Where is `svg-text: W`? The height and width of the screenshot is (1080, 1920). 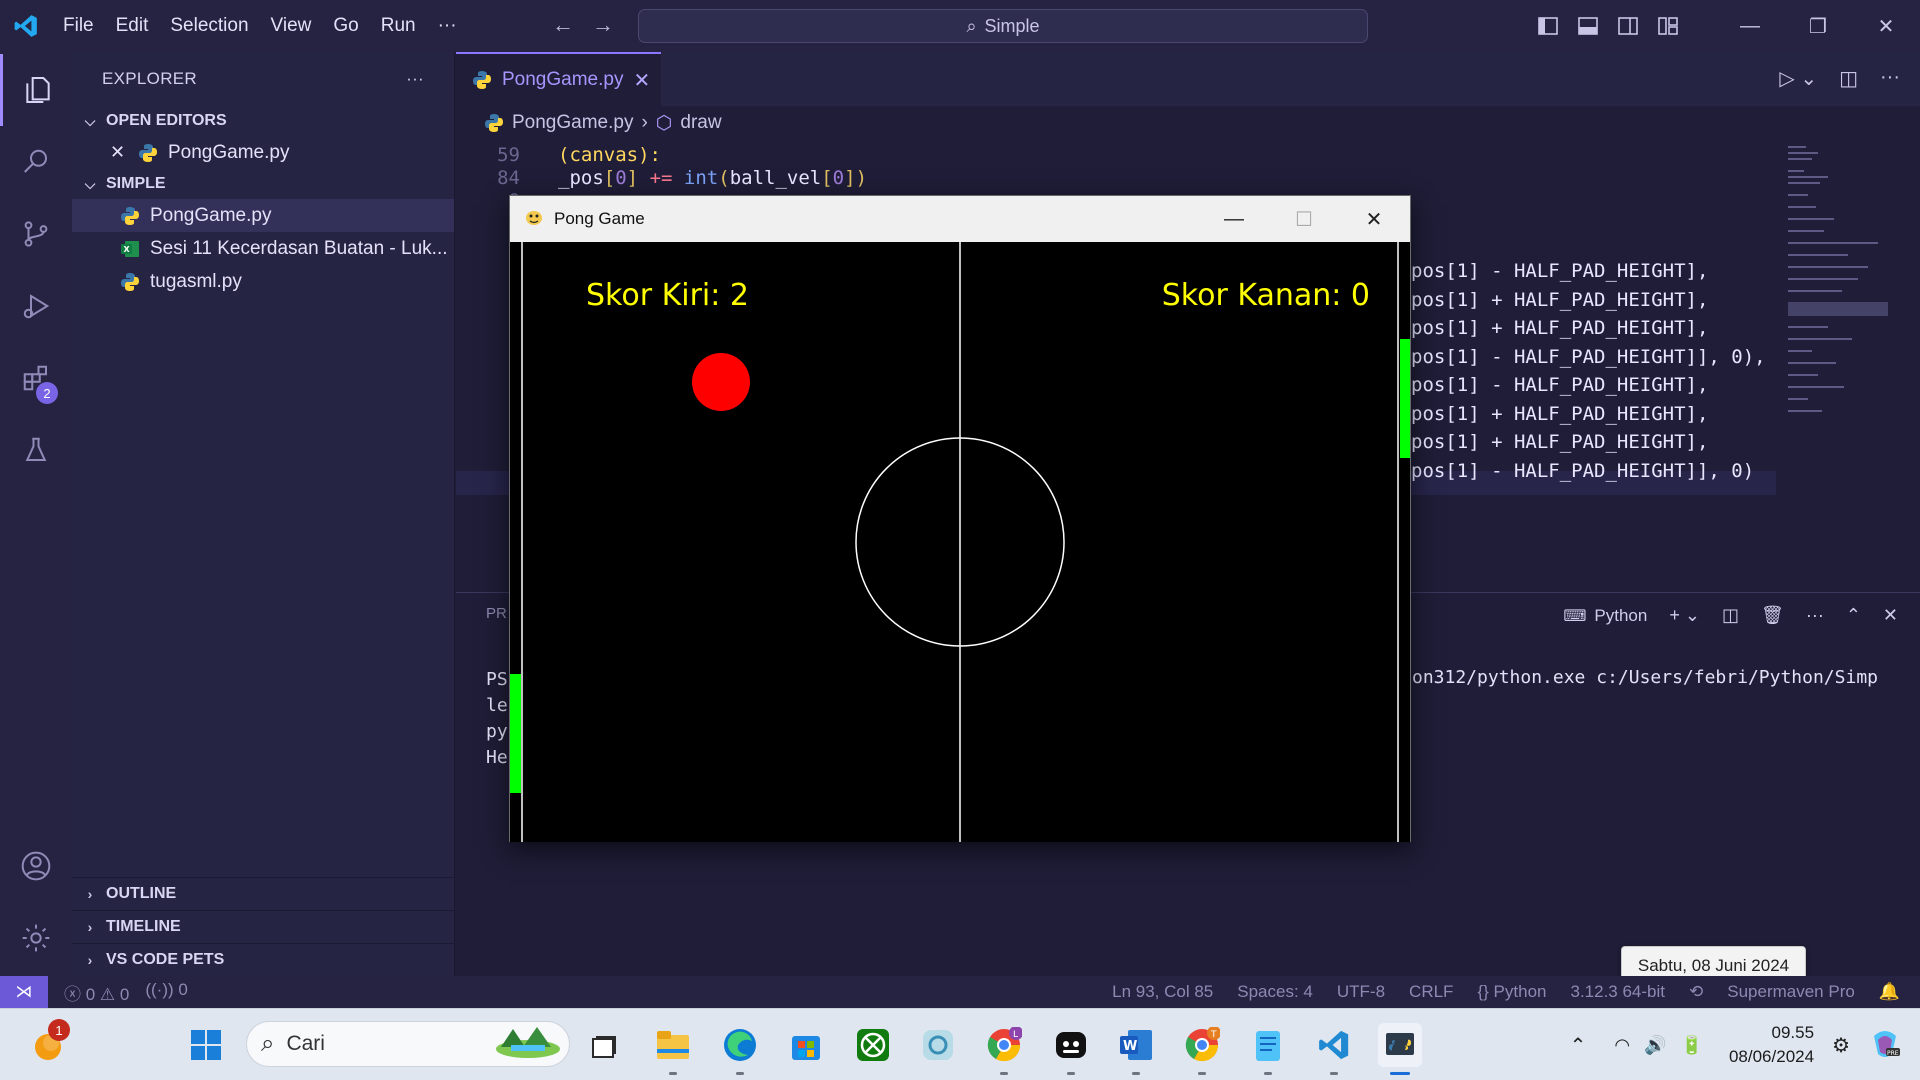 svg-text: W is located at coordinates (1130, 1046).